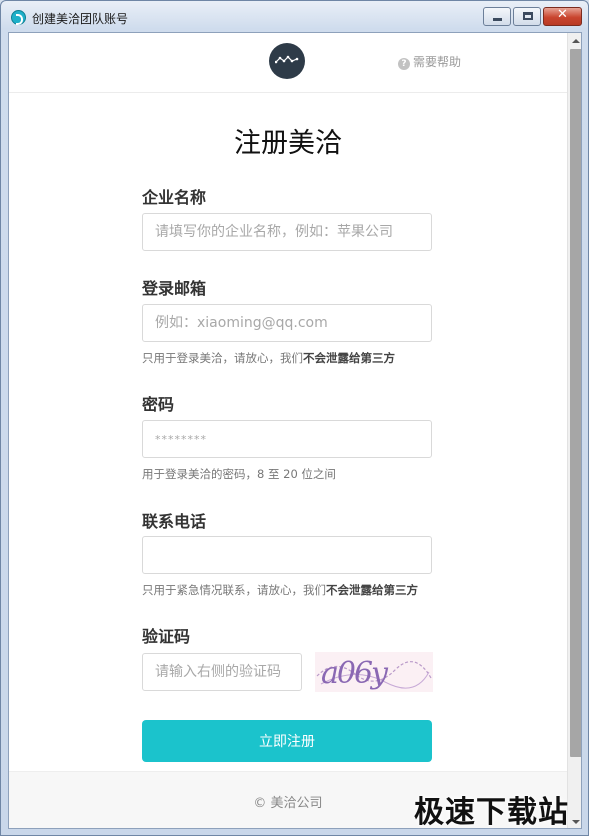 Image resolution: width=589 pixels, height=836 pixels. What do you see at coordinates (18, 17) in the screenshot?
I see `app-logo-icon` at bounding box center [18, 17].